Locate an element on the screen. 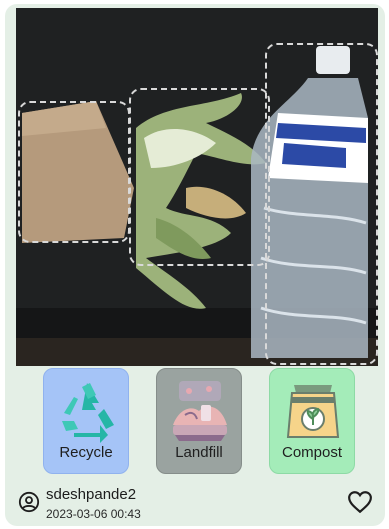 The width and height of the screenshot is (389, 529). detection-box-paper is located at coordinates (74, 172).